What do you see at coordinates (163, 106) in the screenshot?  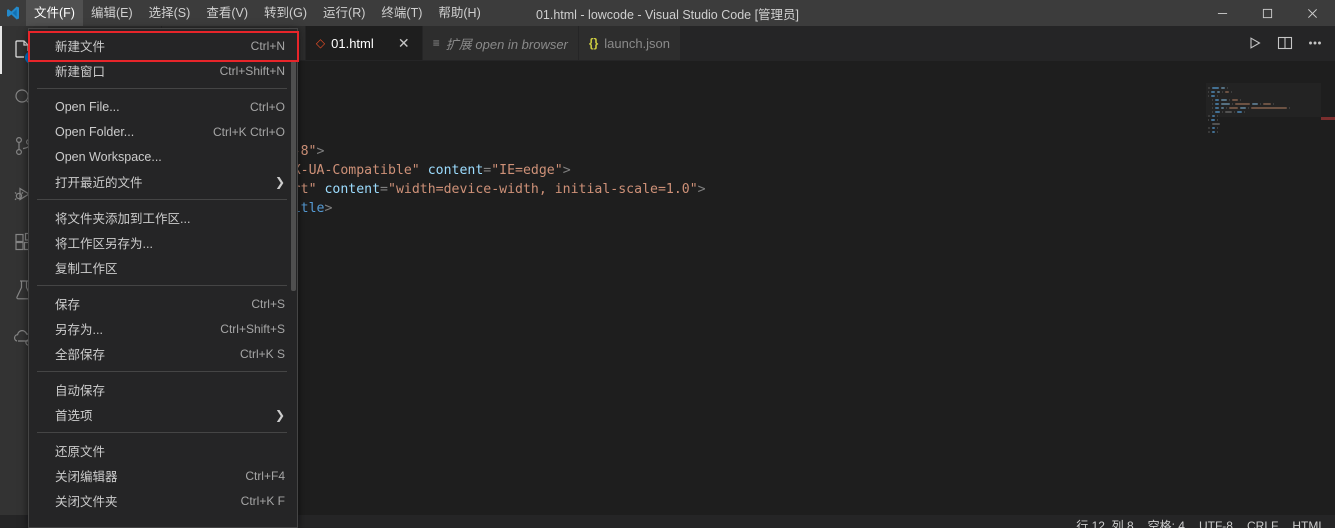 I see `menu-item-3: Open File... Ctrl+O` at bounding box center [163, 106].